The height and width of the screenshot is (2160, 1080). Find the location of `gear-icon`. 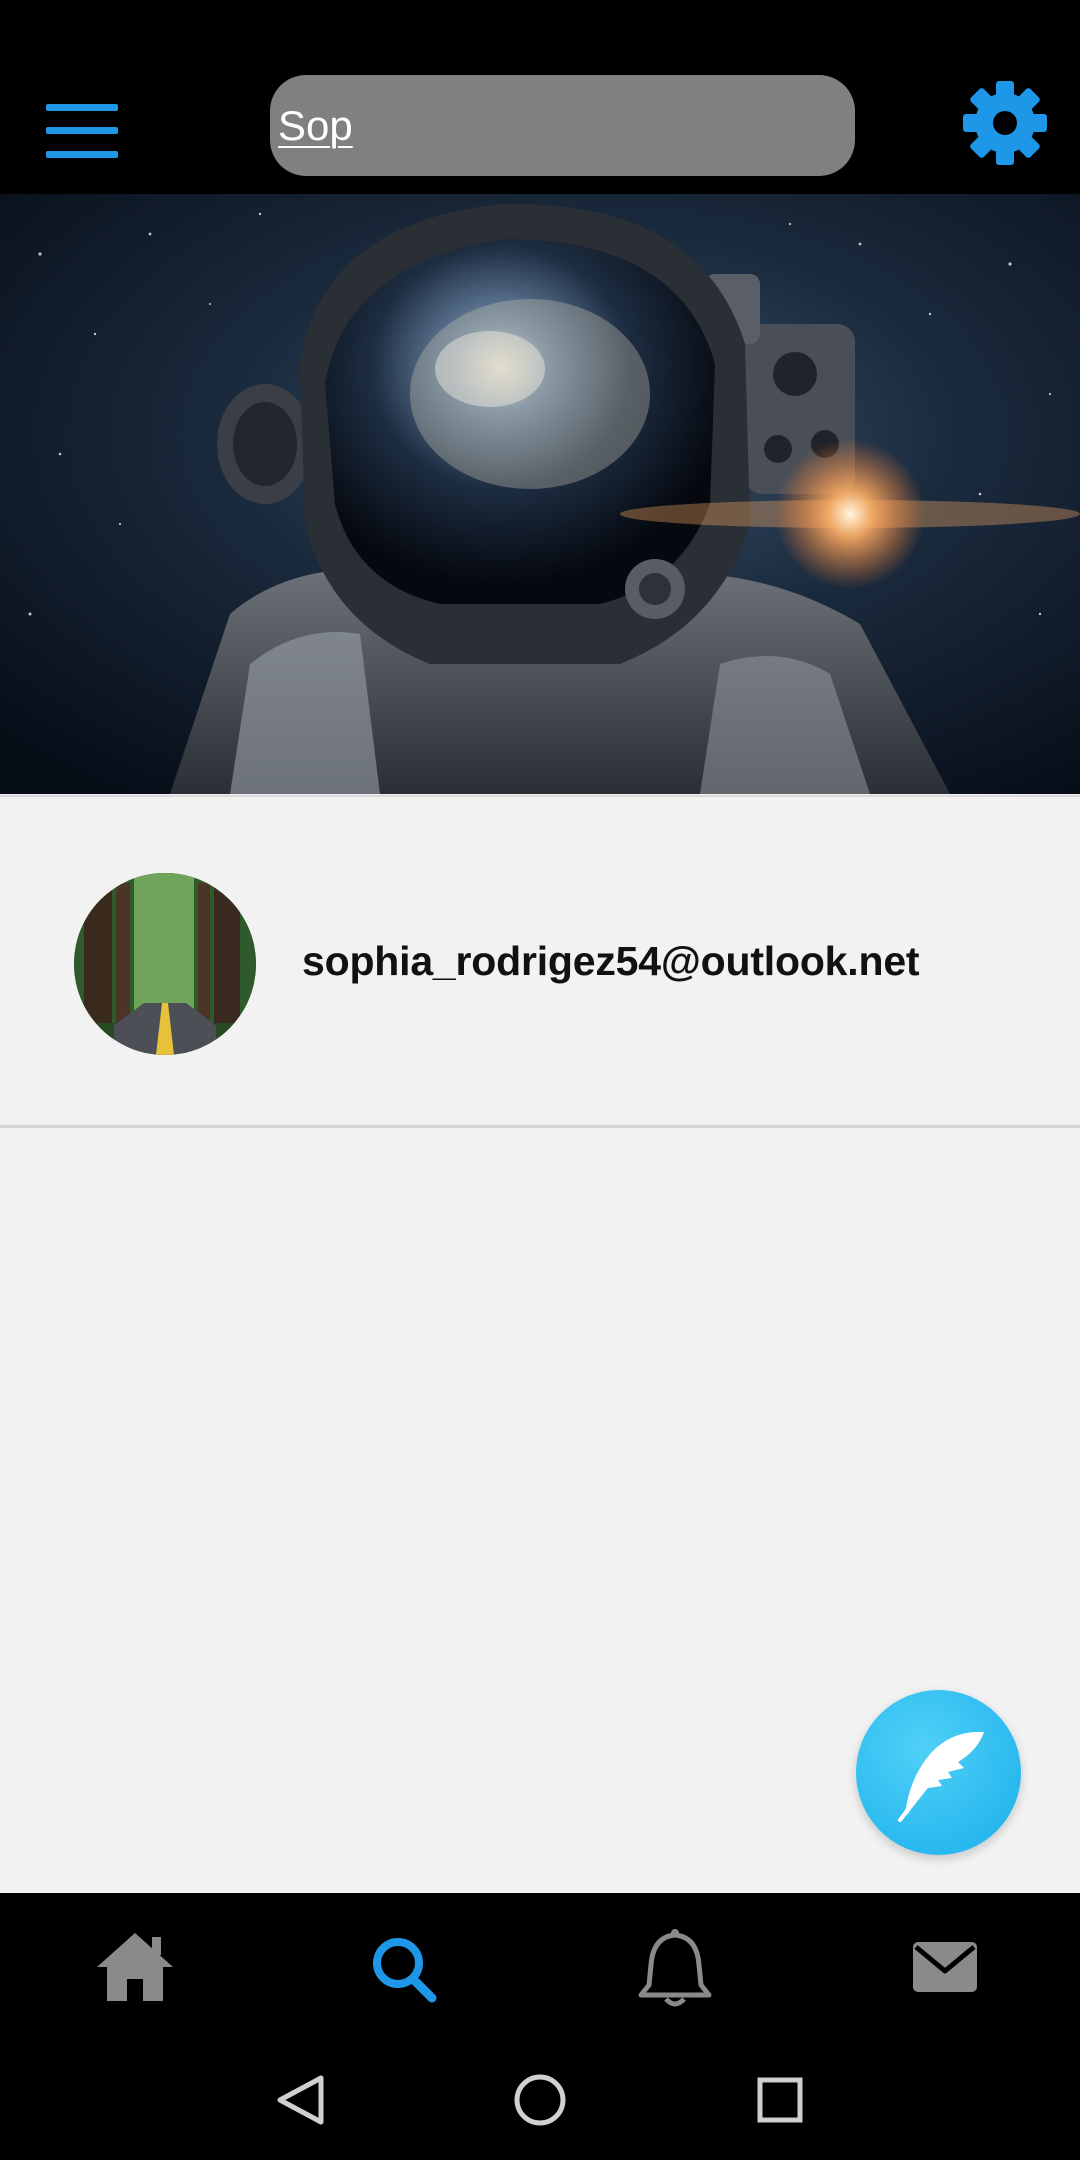

gear-icon is located at coordinates (1005, 123).